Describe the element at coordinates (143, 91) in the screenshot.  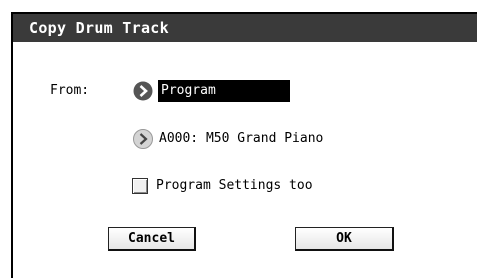
I see `source-type-arrow-icon` at that location.